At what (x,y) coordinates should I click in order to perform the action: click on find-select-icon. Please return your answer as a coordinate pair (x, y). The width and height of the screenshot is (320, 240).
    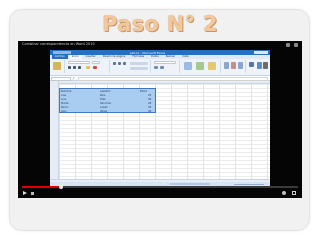
    Looking at the image, I should click on (265, 65).